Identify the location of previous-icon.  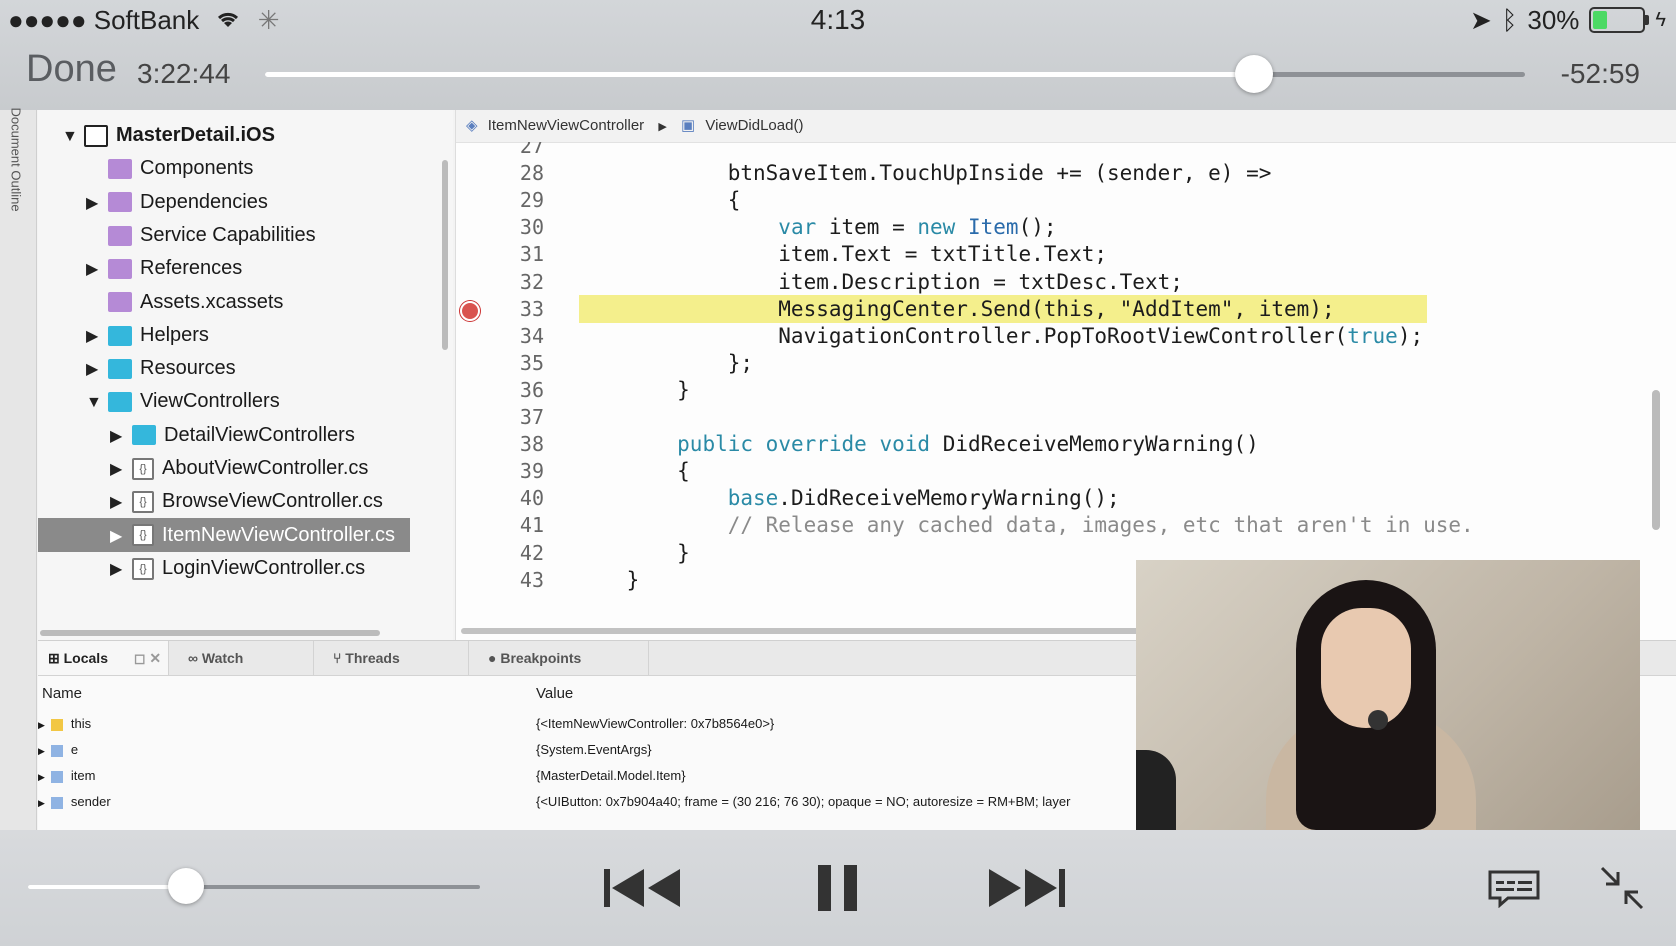
(642, 888).